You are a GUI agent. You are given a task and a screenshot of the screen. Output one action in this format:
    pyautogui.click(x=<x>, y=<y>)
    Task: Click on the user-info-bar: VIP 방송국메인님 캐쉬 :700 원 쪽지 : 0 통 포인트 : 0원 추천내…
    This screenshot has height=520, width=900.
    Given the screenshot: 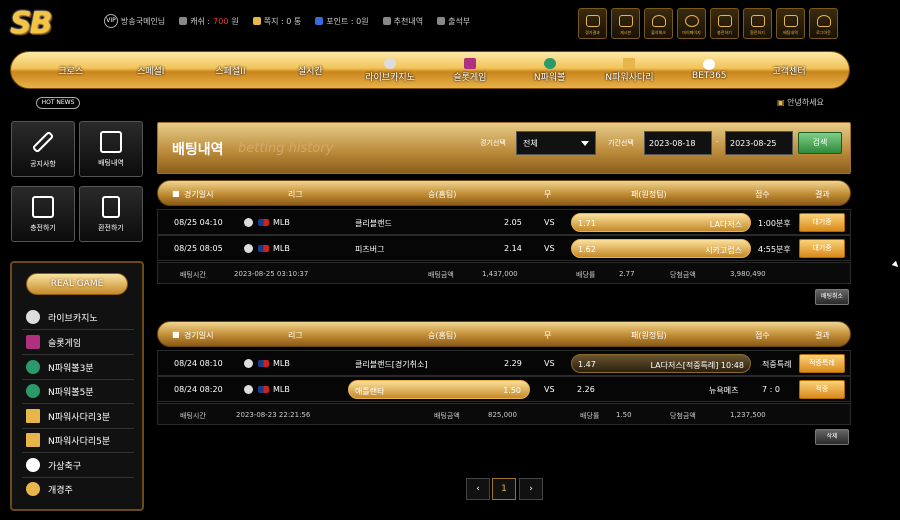 What is the action you would take?
    pyautogui.click(x=287, y=21)
    